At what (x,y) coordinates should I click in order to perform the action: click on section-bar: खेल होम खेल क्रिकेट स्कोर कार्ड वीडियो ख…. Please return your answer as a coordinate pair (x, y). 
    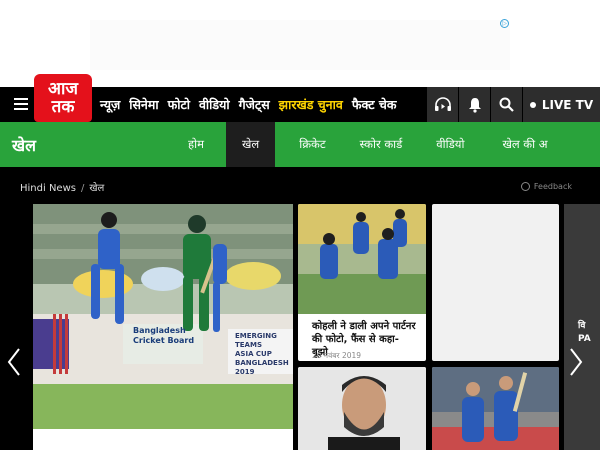
    Looking at the image, I should click on (300, 144).